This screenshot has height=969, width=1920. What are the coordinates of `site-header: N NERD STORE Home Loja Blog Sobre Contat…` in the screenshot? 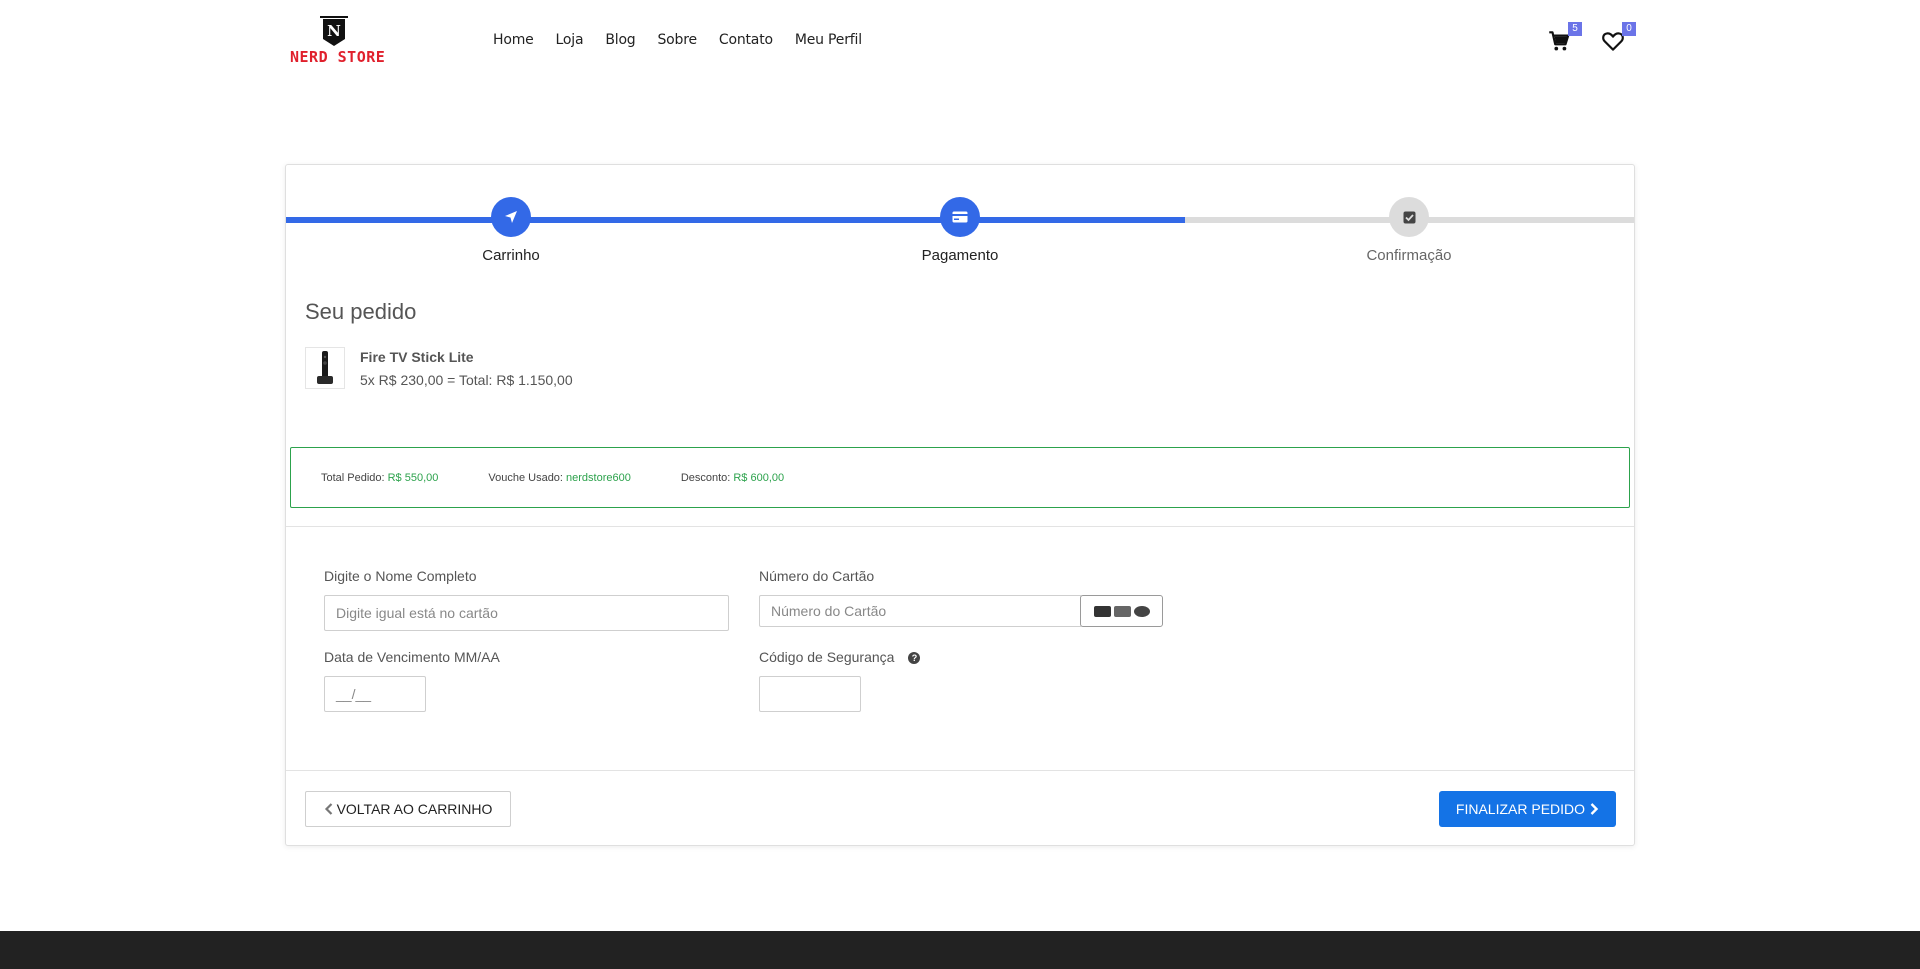 It's located at (960, 42).